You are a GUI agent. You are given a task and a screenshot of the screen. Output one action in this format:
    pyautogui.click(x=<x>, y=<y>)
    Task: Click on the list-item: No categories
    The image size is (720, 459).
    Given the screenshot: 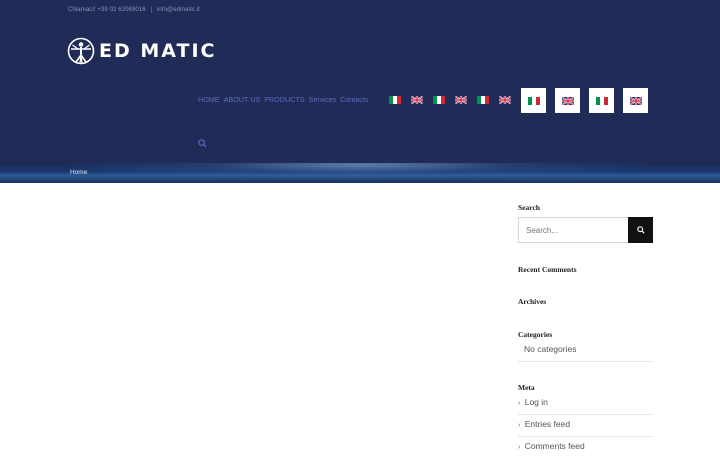 What is the action you would take?
    pyautogui.click(x=585, y=351)
    